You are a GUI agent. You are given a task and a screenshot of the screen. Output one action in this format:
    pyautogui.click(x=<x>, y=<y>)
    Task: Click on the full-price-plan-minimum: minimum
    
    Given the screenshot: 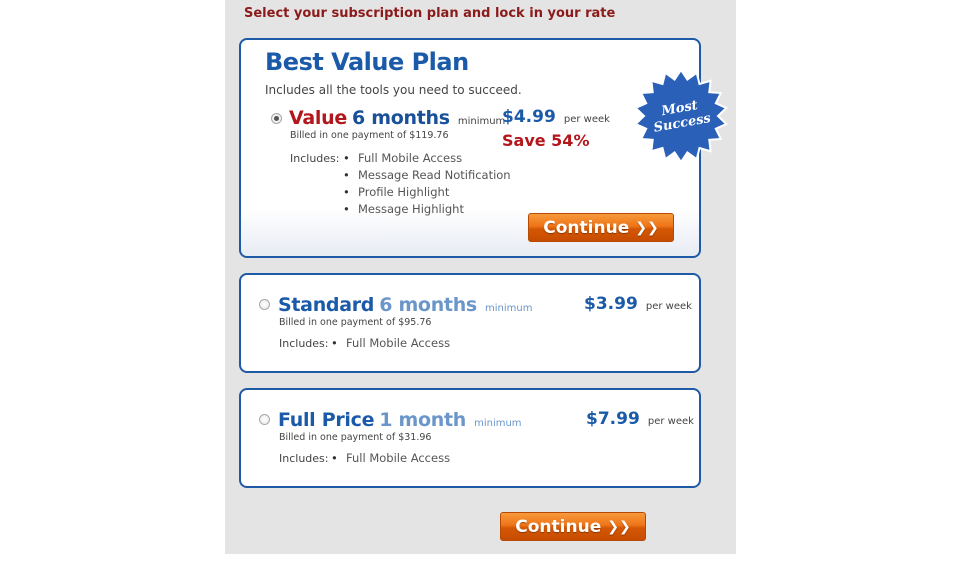 What is the action you would take?
    pyautogui.click(x=498, y=423)
    